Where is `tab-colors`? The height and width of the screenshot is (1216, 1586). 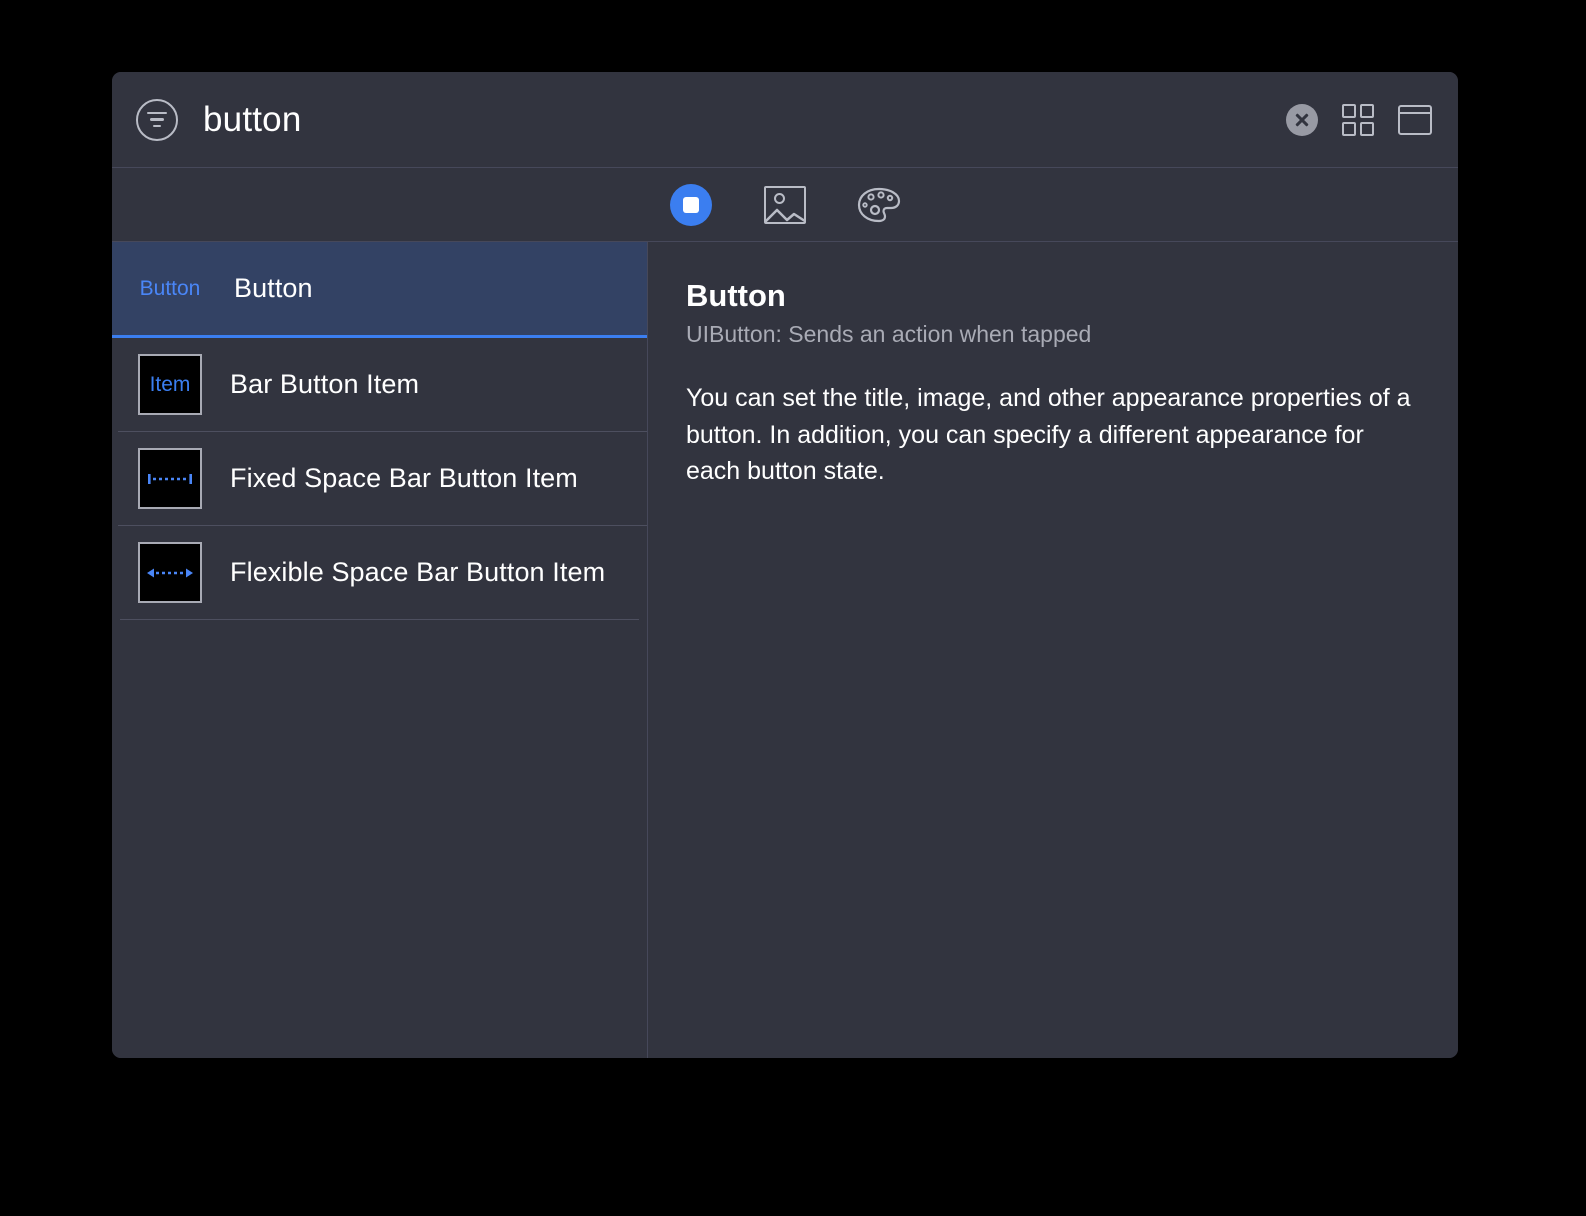 tab-colors is located at coordinates (879, 205).